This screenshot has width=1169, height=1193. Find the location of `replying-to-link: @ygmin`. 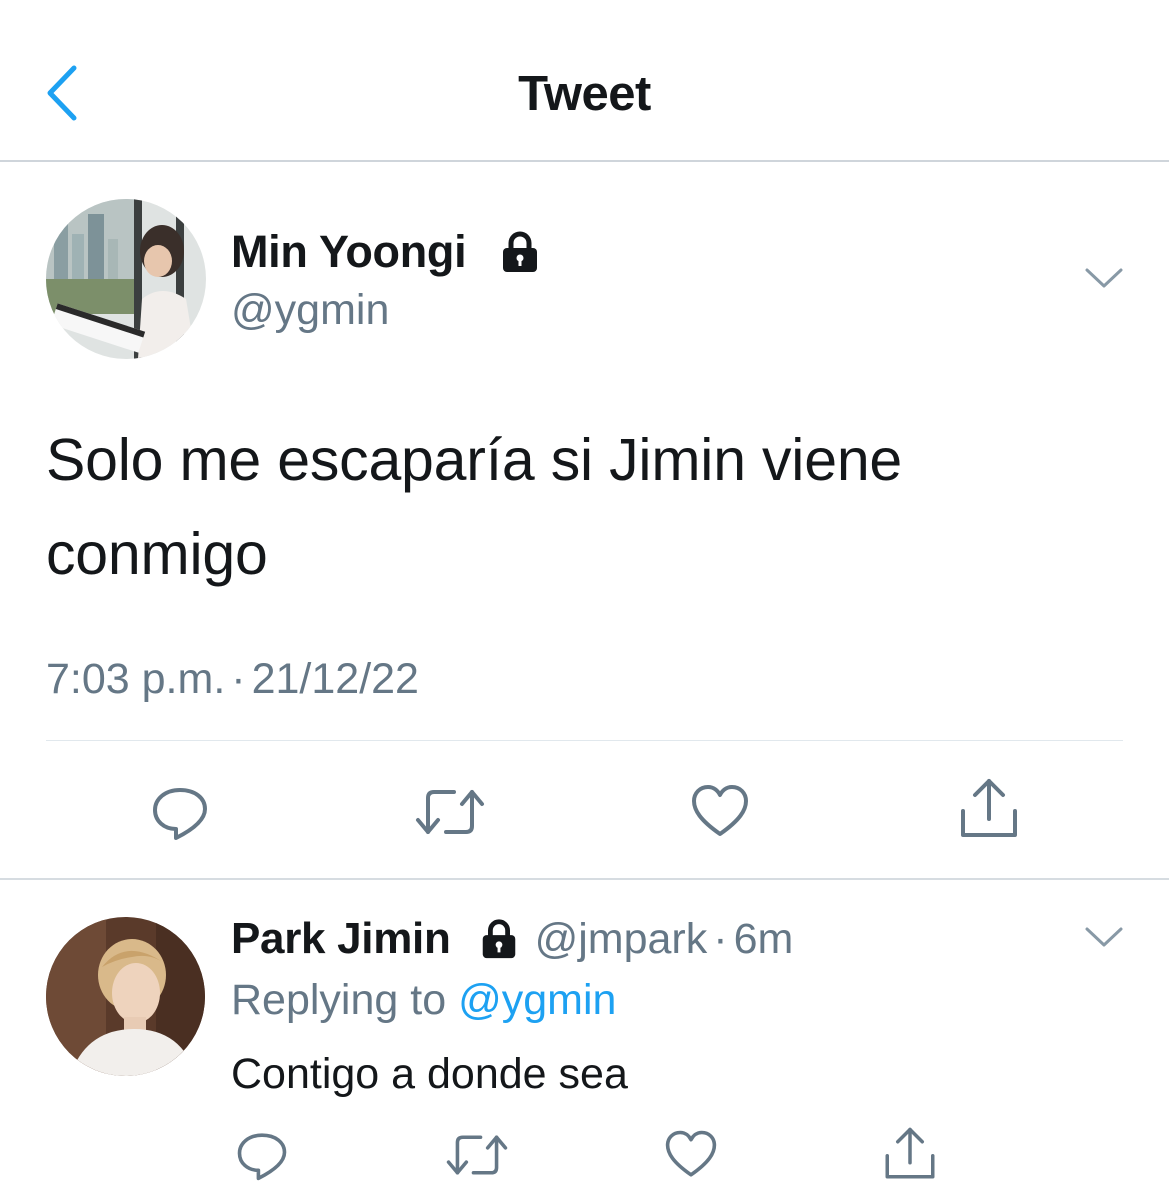

replying-to-link: @ygmin is located at coordinates (537, 1000).